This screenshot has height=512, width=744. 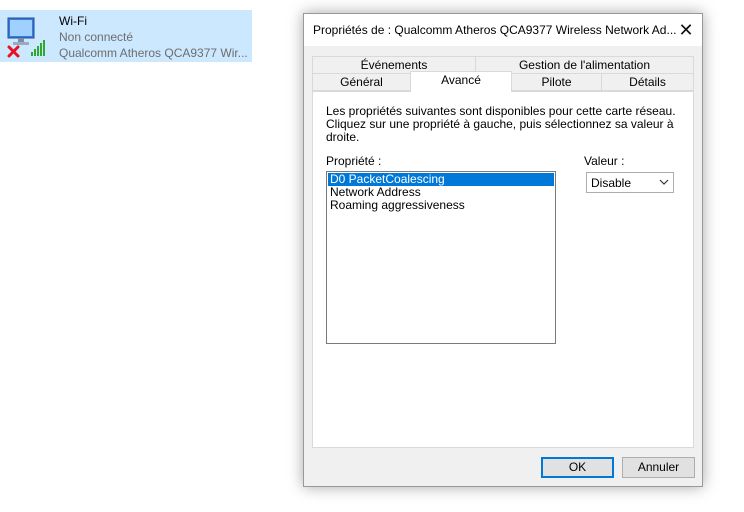 I want to click on tab-details: Détails, so click(x=647, y=82).